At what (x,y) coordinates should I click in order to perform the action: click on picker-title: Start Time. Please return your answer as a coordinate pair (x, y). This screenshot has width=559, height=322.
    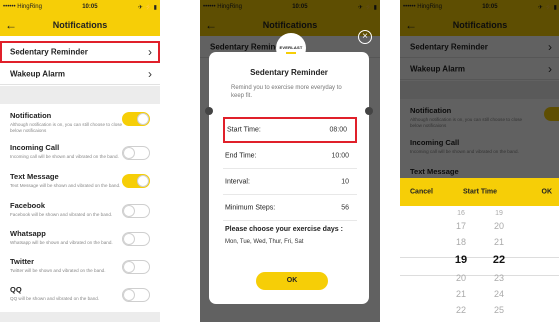
    Looking at the image, I should click on (480, 192).